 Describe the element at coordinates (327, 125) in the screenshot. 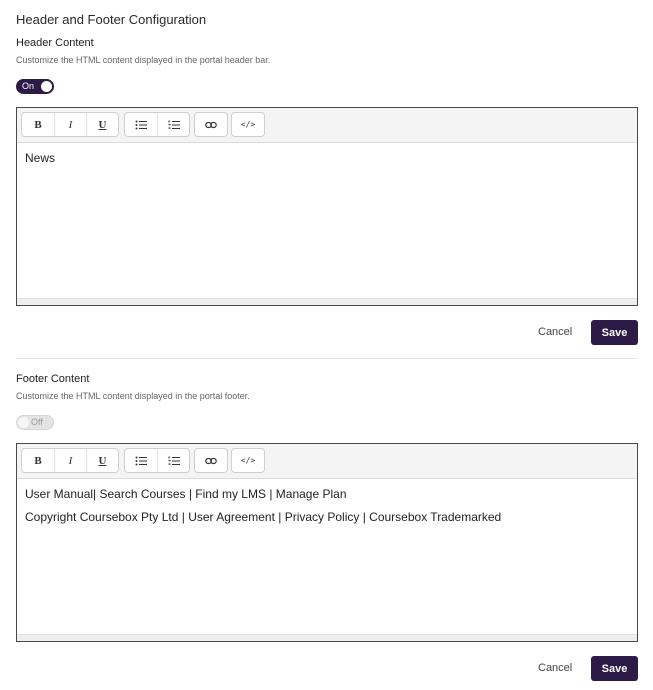

I see `header-editor-toolbar: B I U </>` at that location.